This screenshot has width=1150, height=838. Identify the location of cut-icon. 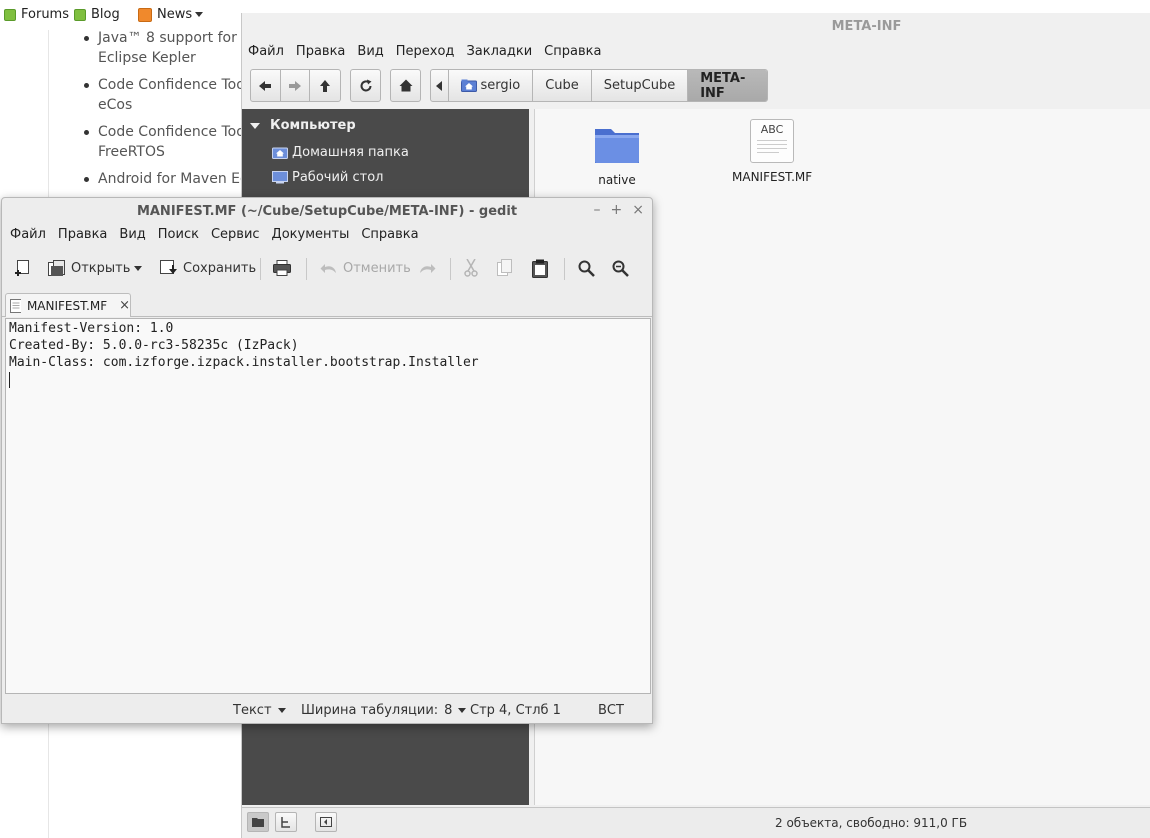
(471, 268).